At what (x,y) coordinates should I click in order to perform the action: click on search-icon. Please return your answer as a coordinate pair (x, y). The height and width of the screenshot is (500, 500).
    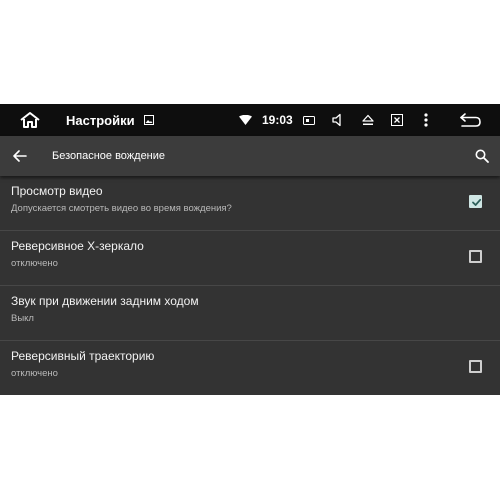
    Looking at the image, I should click on (482, 156).